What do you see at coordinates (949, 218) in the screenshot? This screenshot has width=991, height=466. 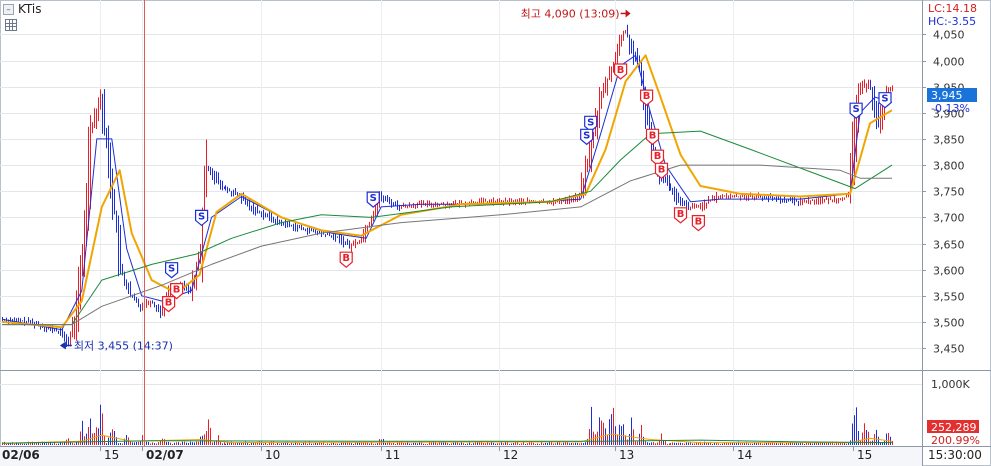 I see `price-tick-label: 3,700` at bounding box center [949, 218].